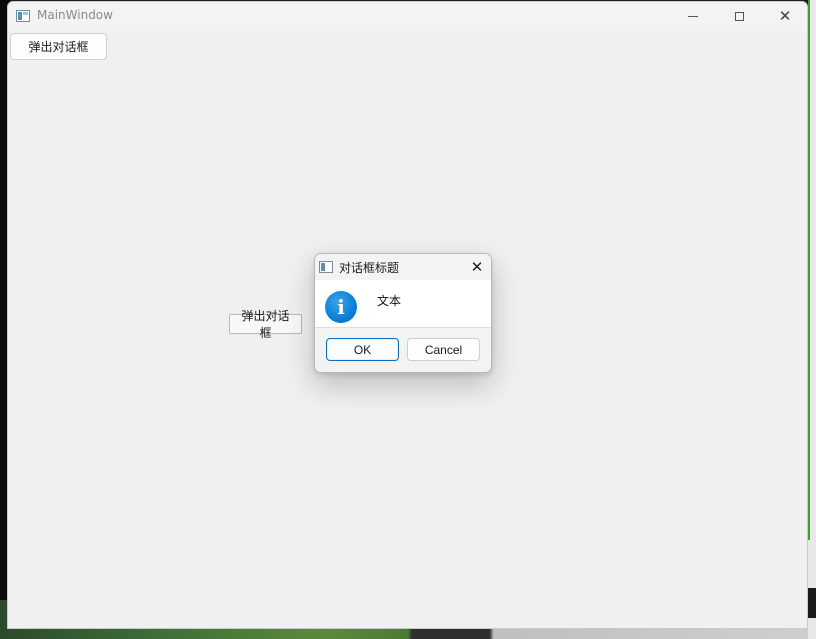  I want to click on desktop-background-accent, so click(809, 270).